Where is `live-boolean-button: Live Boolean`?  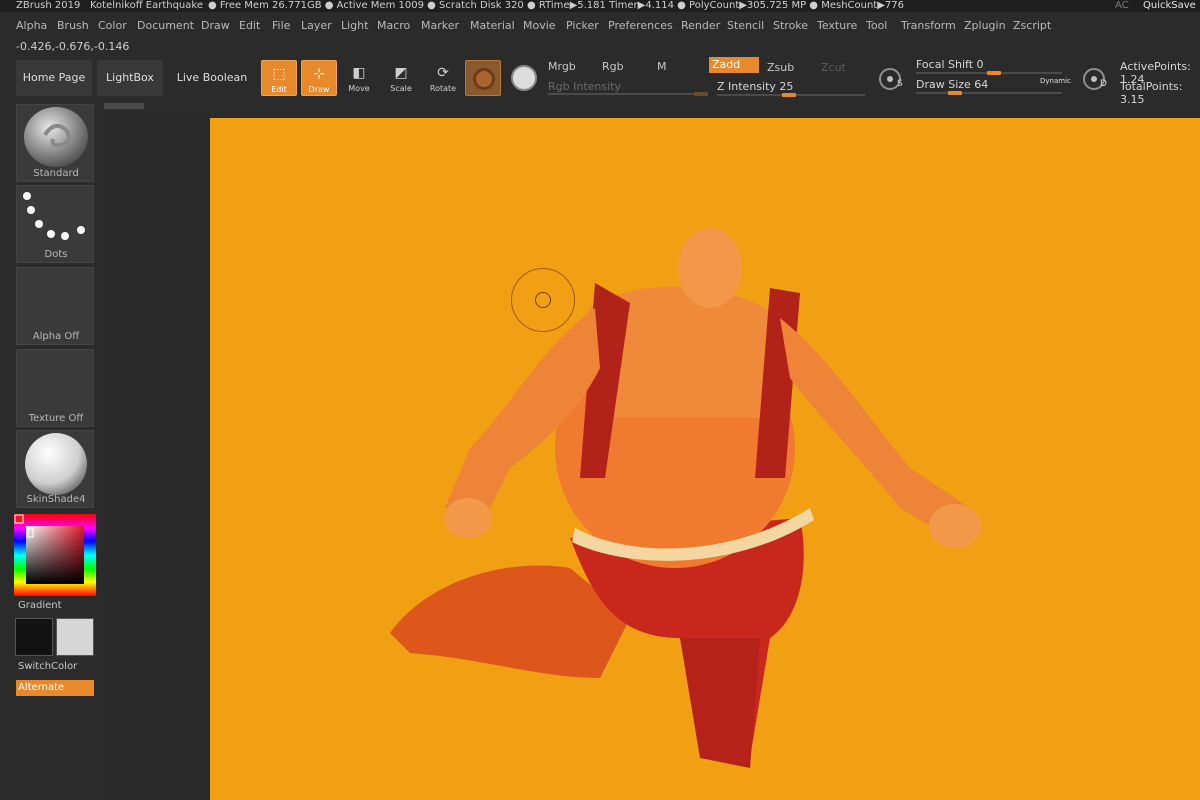
live-boolean-button: Live Boolean is located at coordinates (212, 78).